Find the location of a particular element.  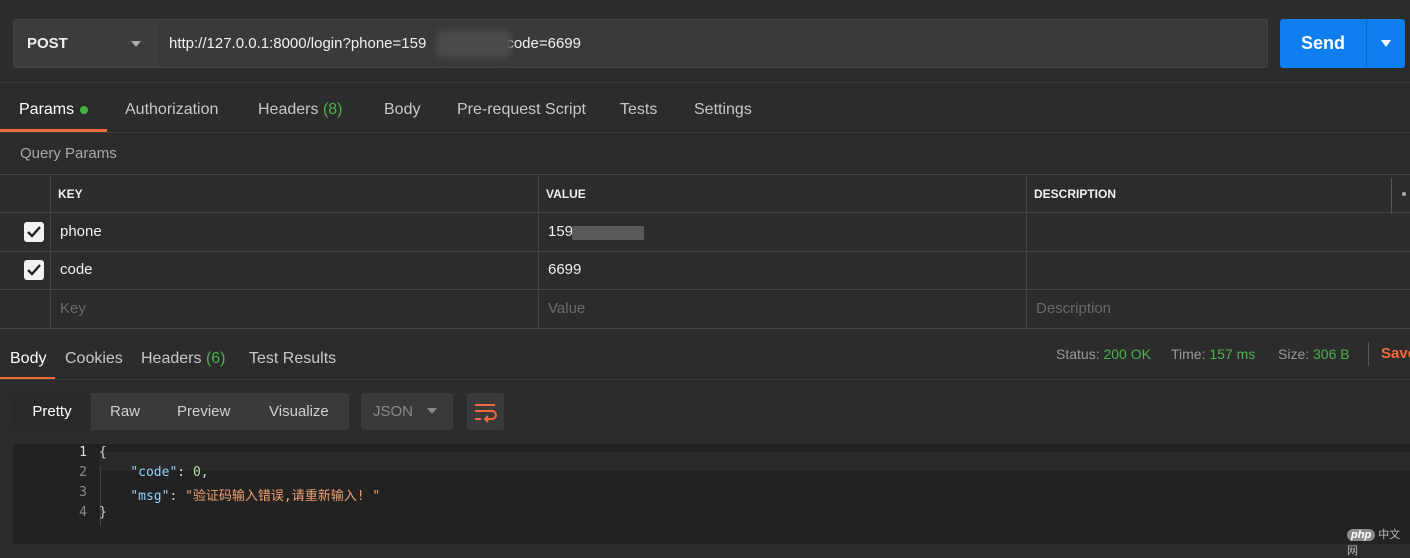

code-line: "msg": "验证码输入错误,请重新输入! " is located at coordinates (255, 496).